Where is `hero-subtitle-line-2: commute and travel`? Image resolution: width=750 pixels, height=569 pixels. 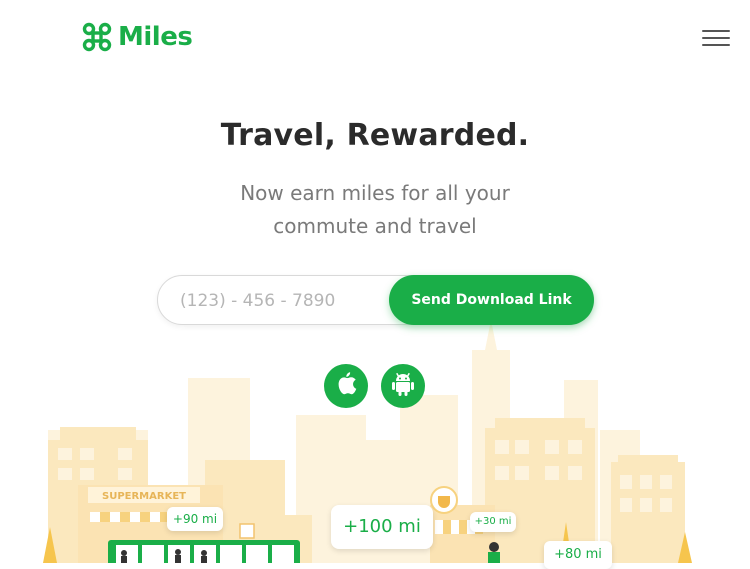
hero-subtitle-line-2: commute and travel is located at coordinates (375, 226).